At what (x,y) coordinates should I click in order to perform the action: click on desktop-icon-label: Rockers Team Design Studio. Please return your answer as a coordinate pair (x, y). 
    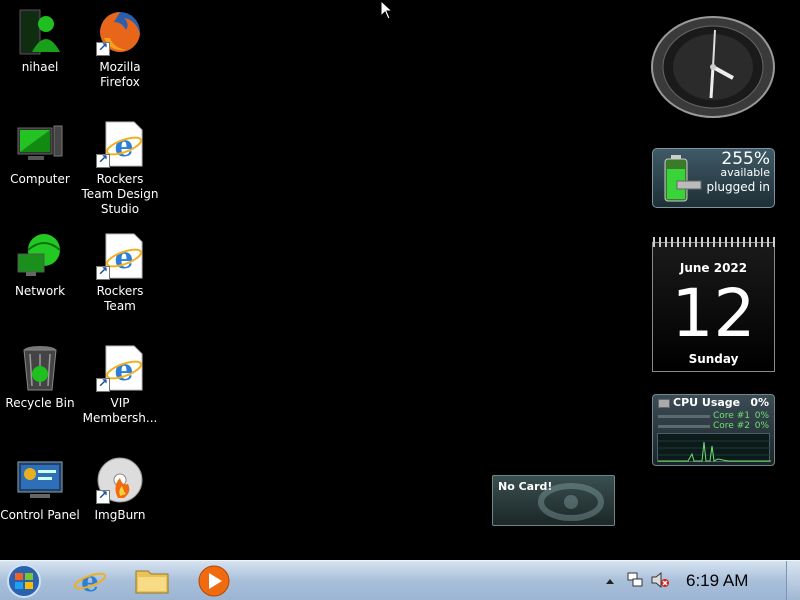
    Looking at the image, I should click on (120, 194).